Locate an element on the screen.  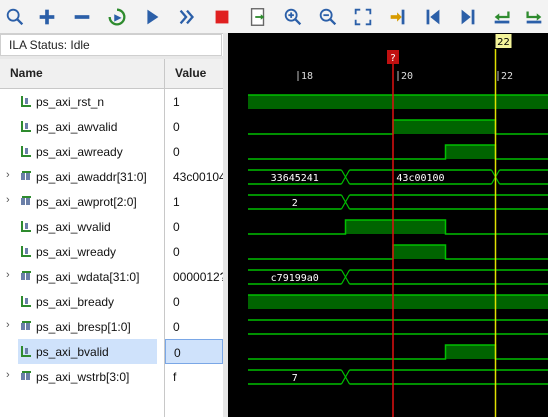
cursor-label: 22 is located at coordinates (503, 42).